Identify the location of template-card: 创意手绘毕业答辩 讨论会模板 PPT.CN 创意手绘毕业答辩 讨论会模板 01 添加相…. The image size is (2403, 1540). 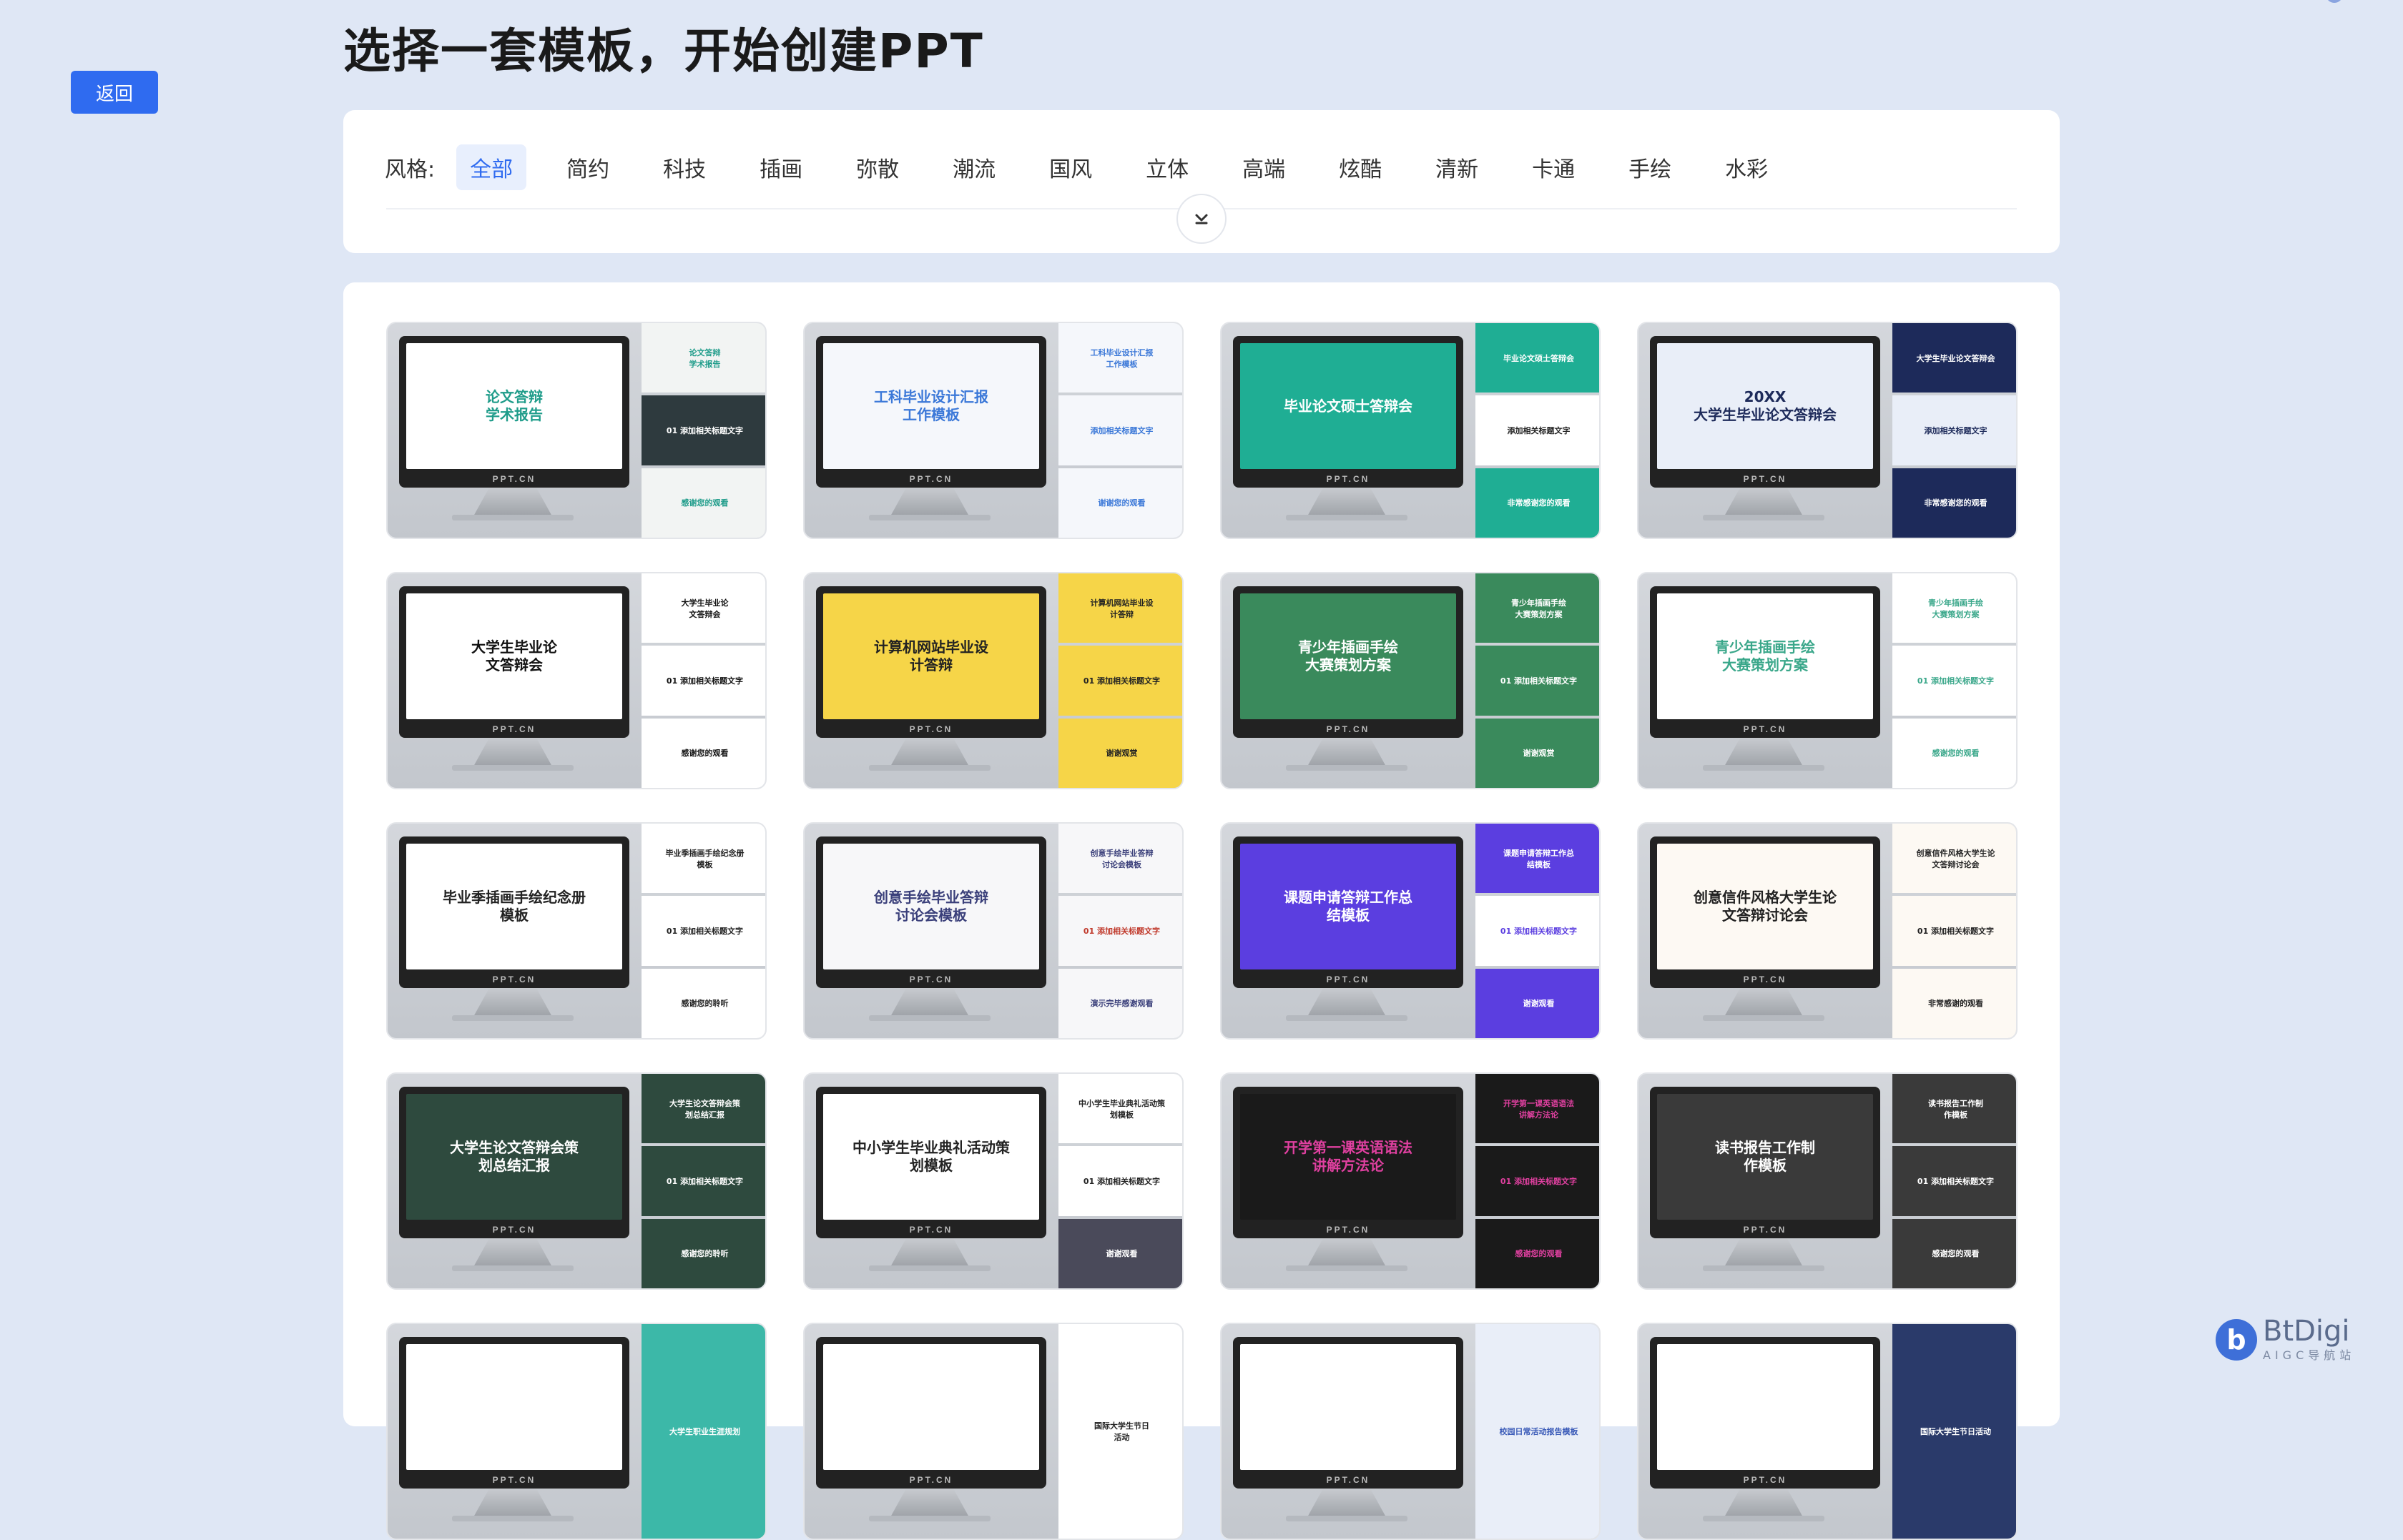
(994, 931).